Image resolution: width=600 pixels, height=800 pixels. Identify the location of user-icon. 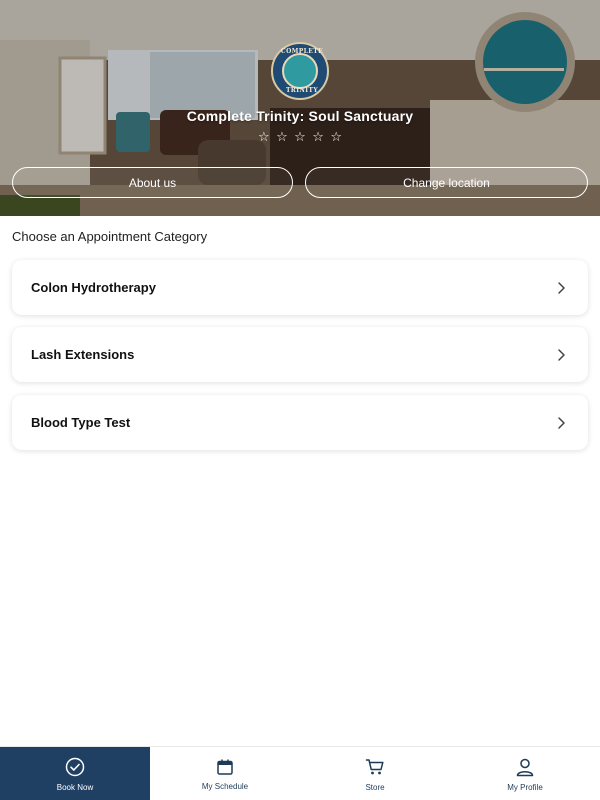
(525, 767).